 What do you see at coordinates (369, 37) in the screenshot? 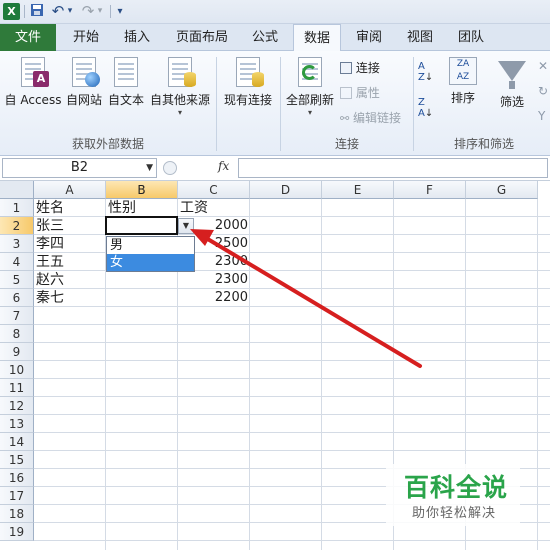
I see `tab-review: 审阅` at bounding box center [369, 37].